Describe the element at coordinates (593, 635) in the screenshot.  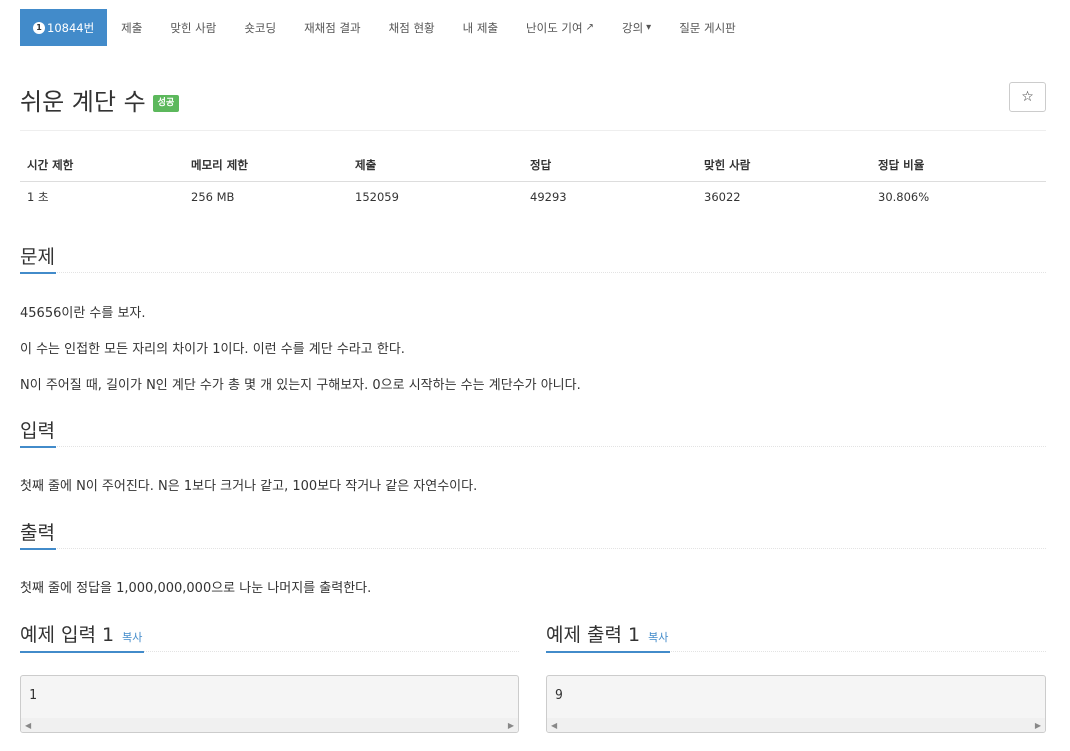
I see `sample-output-title: 예제 출력 1` at that location.